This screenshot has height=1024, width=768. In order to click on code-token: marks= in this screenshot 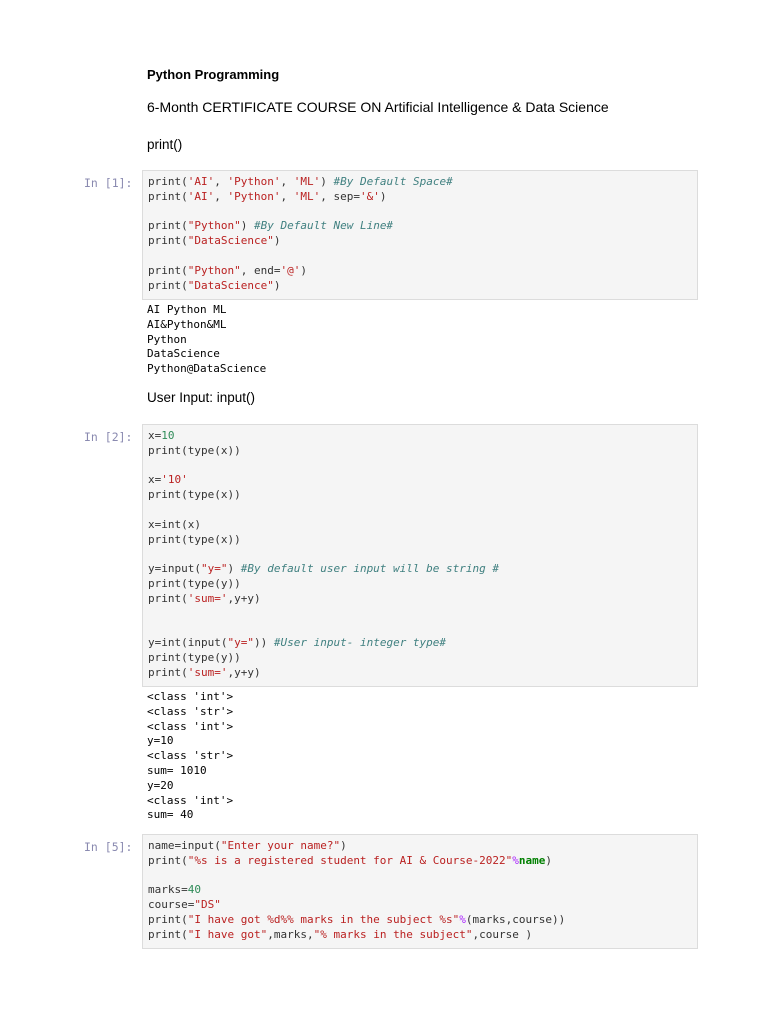, I will do `click(168, 890)`.